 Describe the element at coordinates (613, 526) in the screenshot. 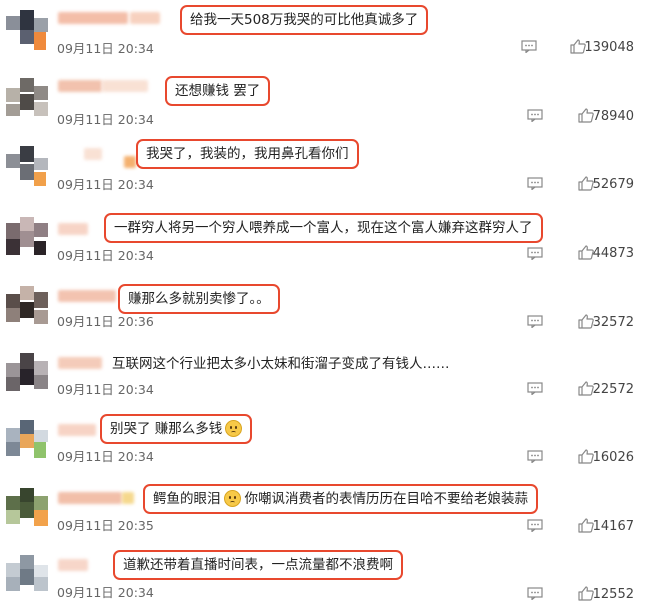

I see `like-count: 14167` at that location.